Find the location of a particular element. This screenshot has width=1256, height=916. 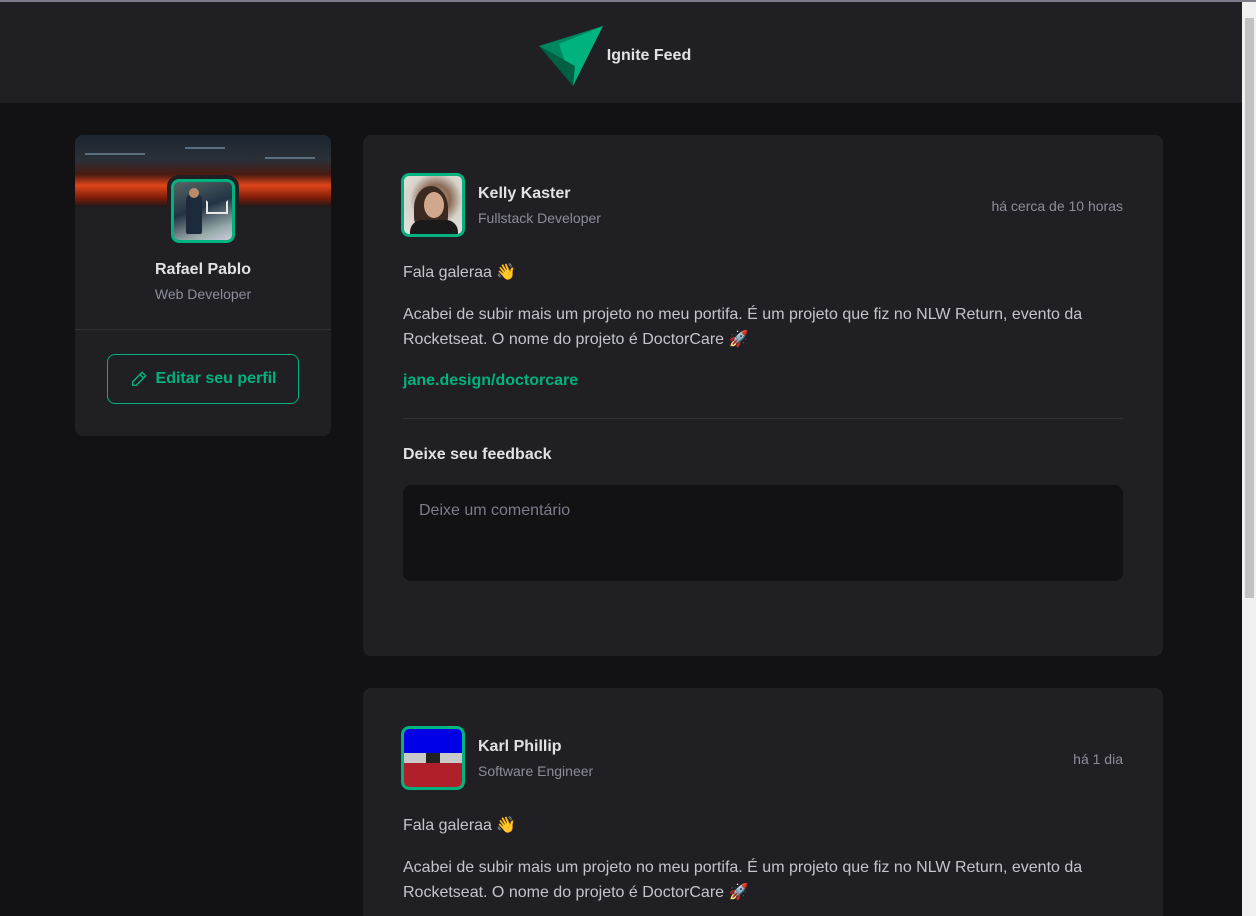

comment-input is located at coordinates (763, 533).